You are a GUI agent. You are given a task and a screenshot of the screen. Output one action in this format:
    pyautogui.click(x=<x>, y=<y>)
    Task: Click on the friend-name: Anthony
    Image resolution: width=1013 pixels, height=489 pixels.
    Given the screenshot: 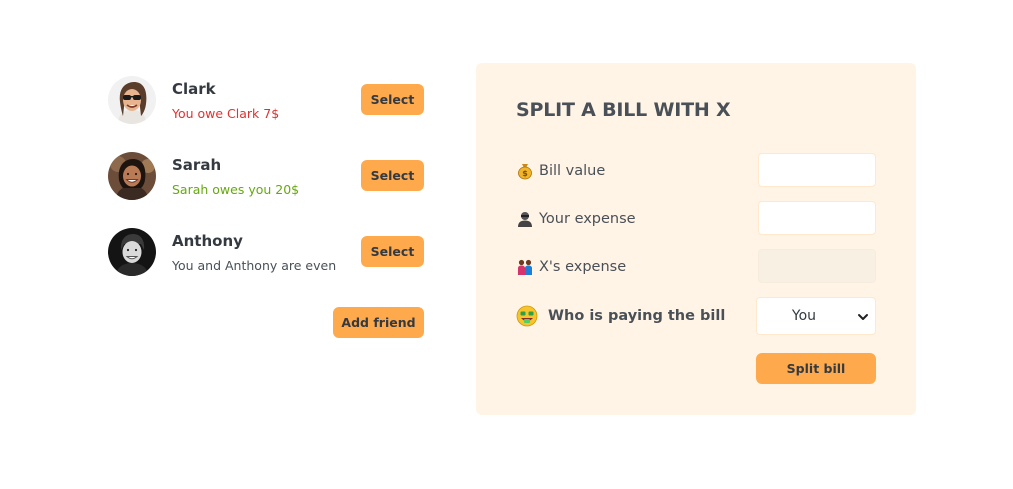 What is the action you would take?
    pyautogui.click(x=207, y=241)
    